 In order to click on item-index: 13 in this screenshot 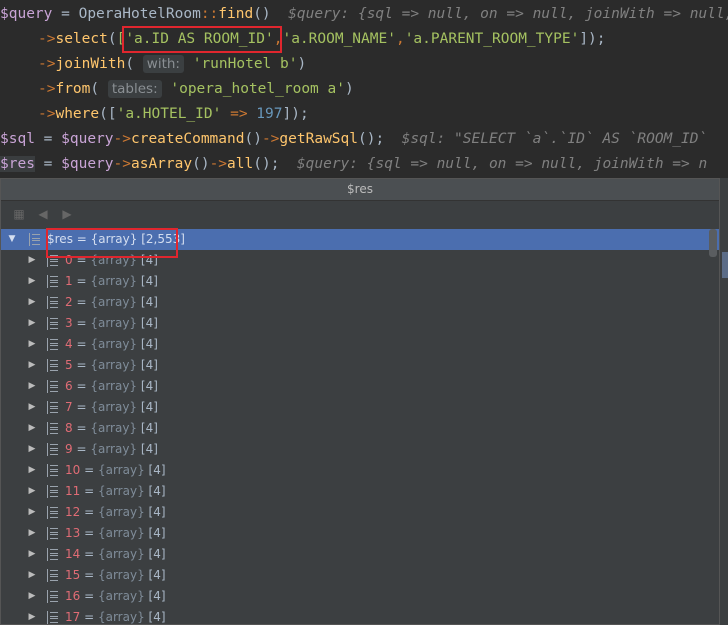, I will do `click(73, 533)`.